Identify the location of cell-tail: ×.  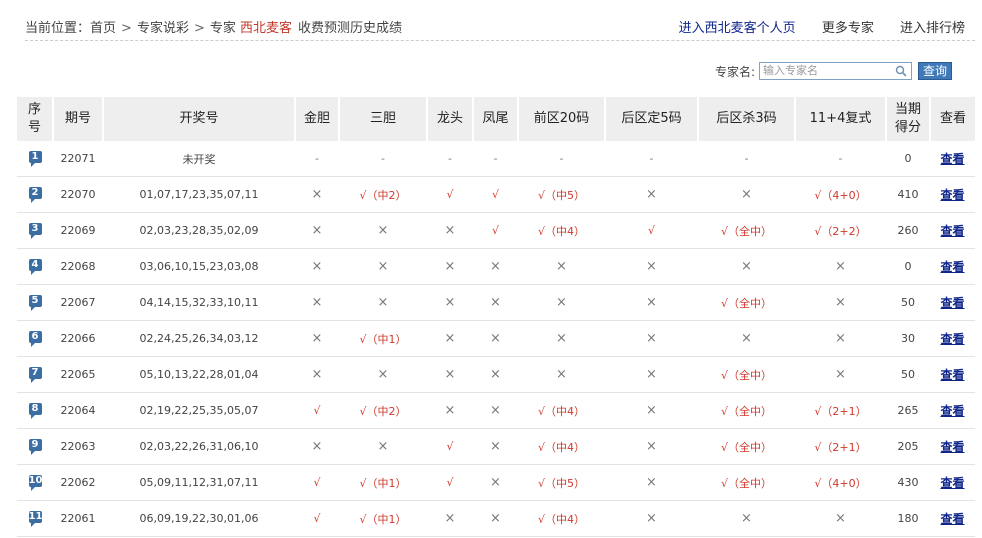
(495, 266).